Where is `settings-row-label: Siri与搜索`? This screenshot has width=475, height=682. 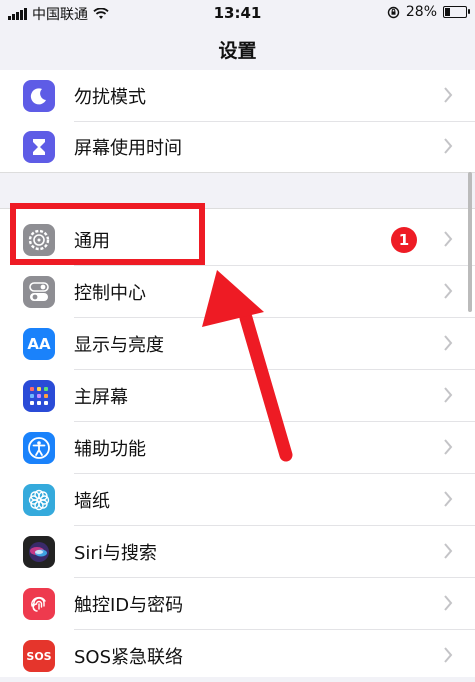
settings-row-label: Siri与搜索 is located at coordinates (115, 553).